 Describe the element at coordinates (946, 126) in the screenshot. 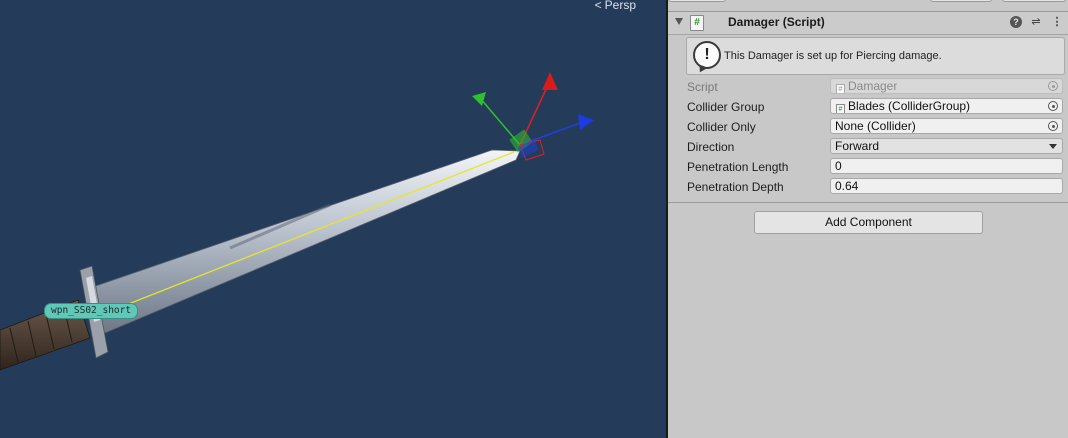

I see `collider-only-field: None (Collider)` at that location.